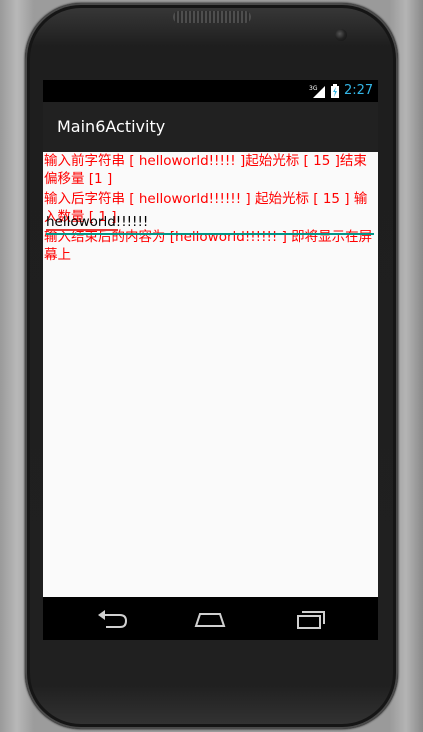 This screenshot has width=423, height=732. I want to click on navigation-bar, so click(210, 618).